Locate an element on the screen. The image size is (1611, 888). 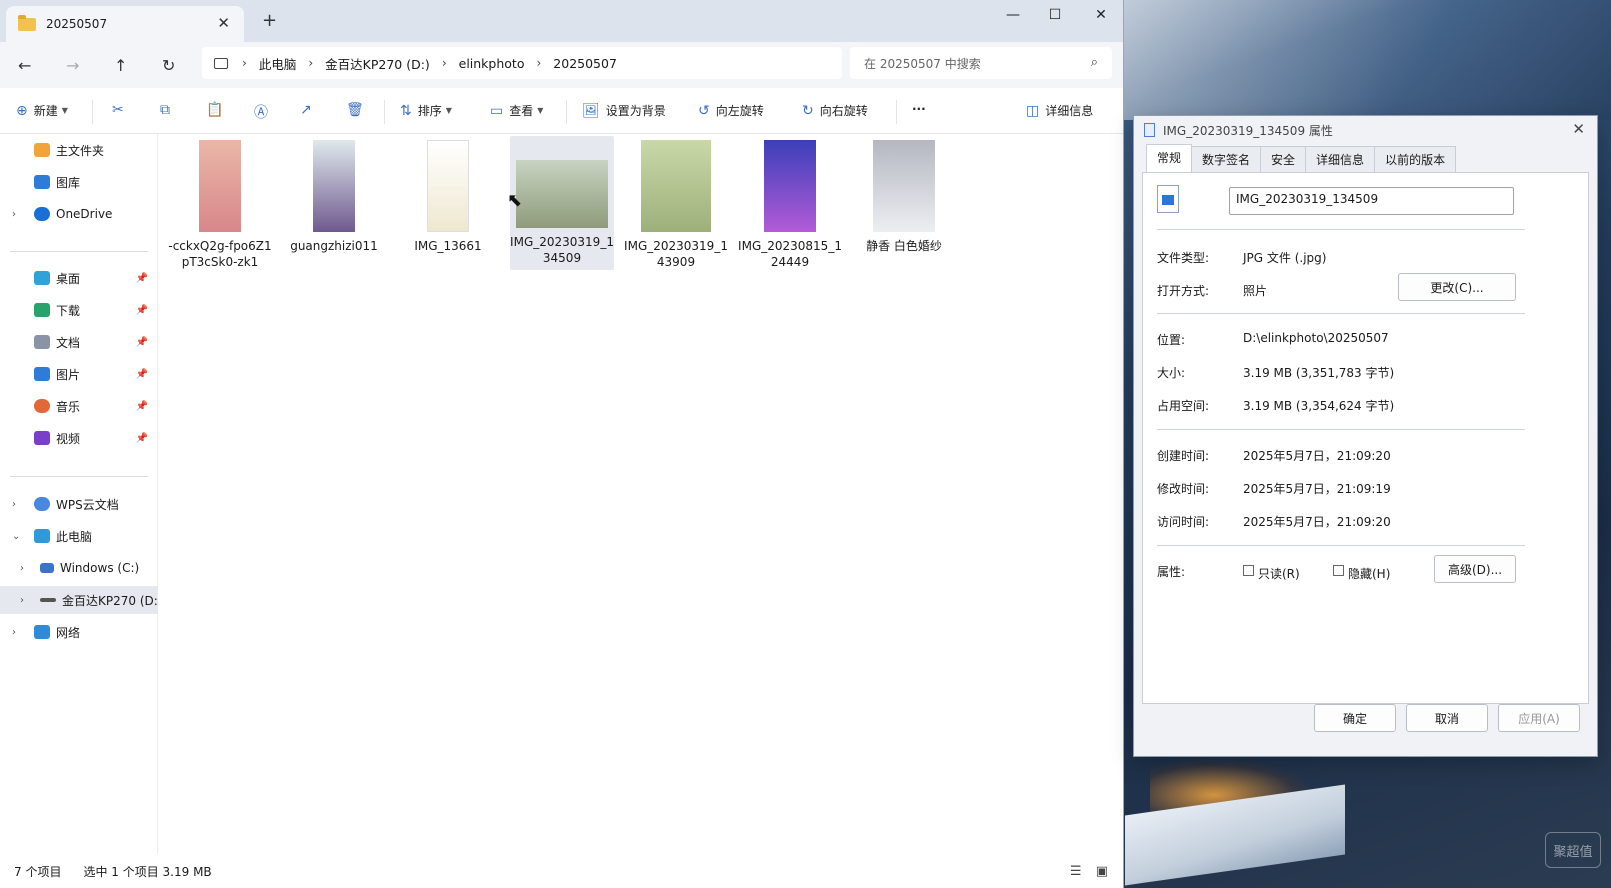
sidebar-item-downloads: 下载 📌 is located at coordinates (79, 310).